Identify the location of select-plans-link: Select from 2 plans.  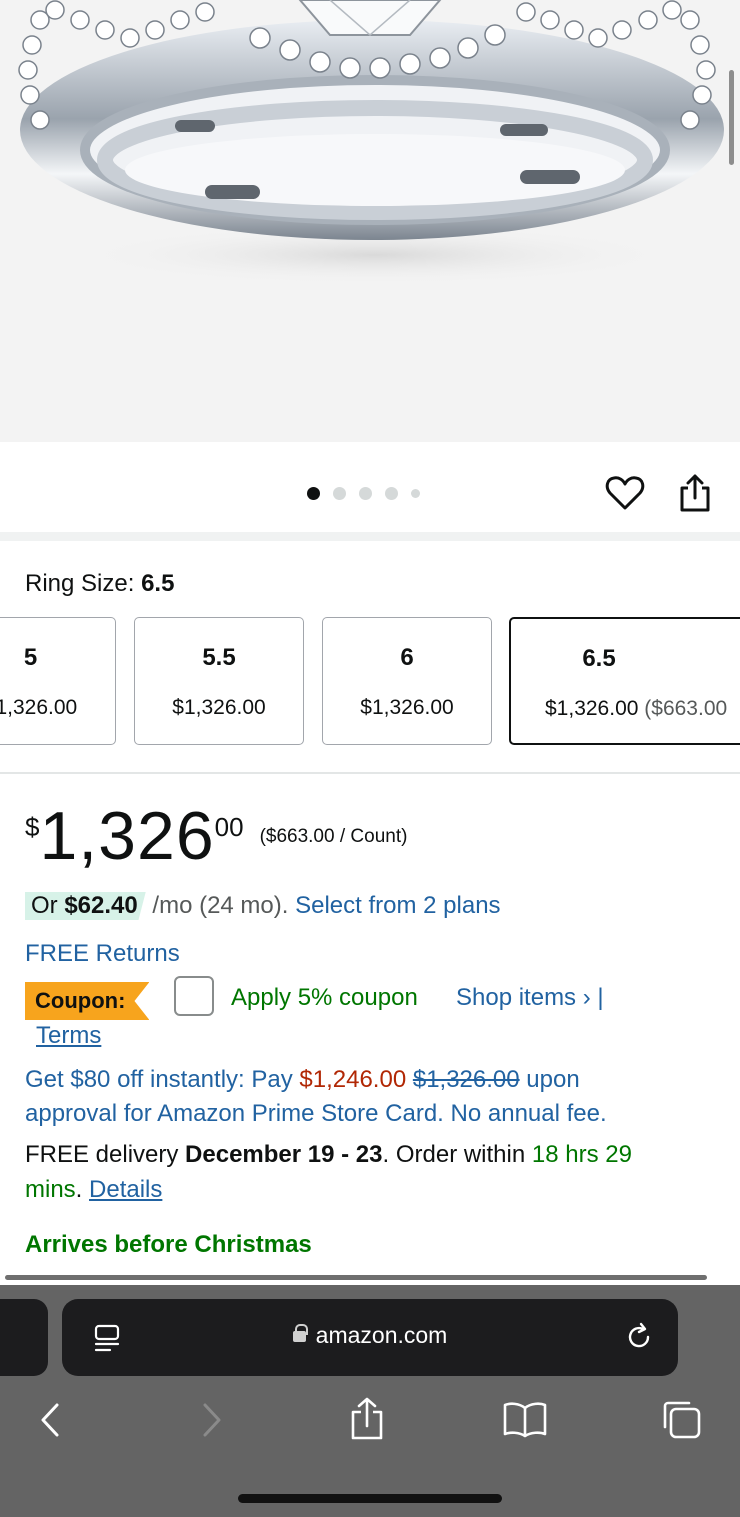
(397, 905).